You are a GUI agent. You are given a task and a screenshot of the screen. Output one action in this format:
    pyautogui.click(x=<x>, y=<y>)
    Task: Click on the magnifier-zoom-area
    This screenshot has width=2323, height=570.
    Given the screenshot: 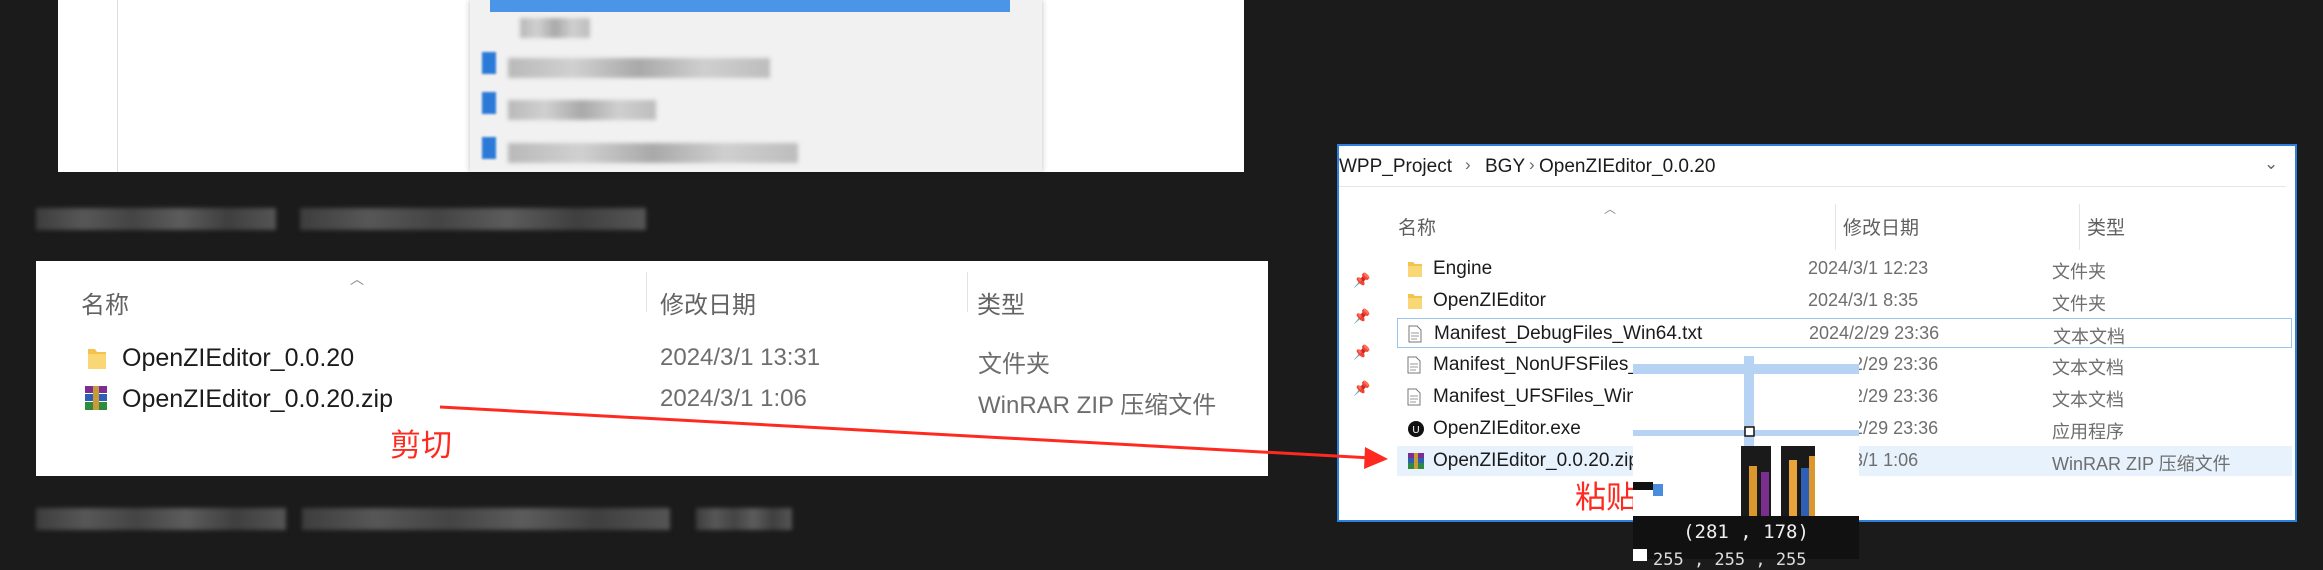 What is the action you would take?
    pyautogui.click(x=1746, y=436)
    